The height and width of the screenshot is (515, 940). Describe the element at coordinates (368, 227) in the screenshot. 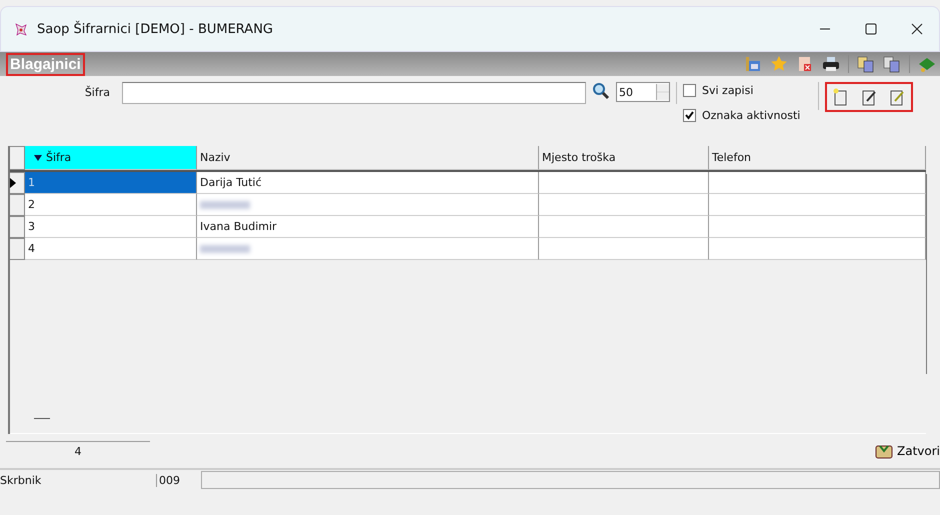

I see `table-cell: Ivana Budimir` at that location.